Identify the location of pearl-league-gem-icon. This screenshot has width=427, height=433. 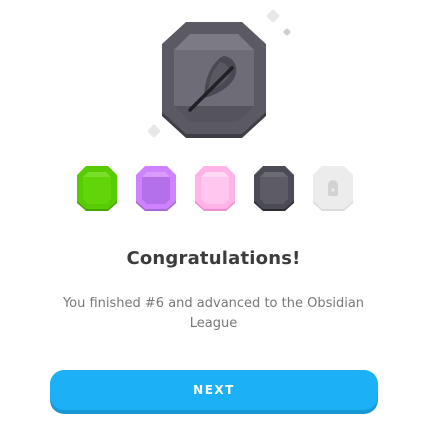
(215, 188).